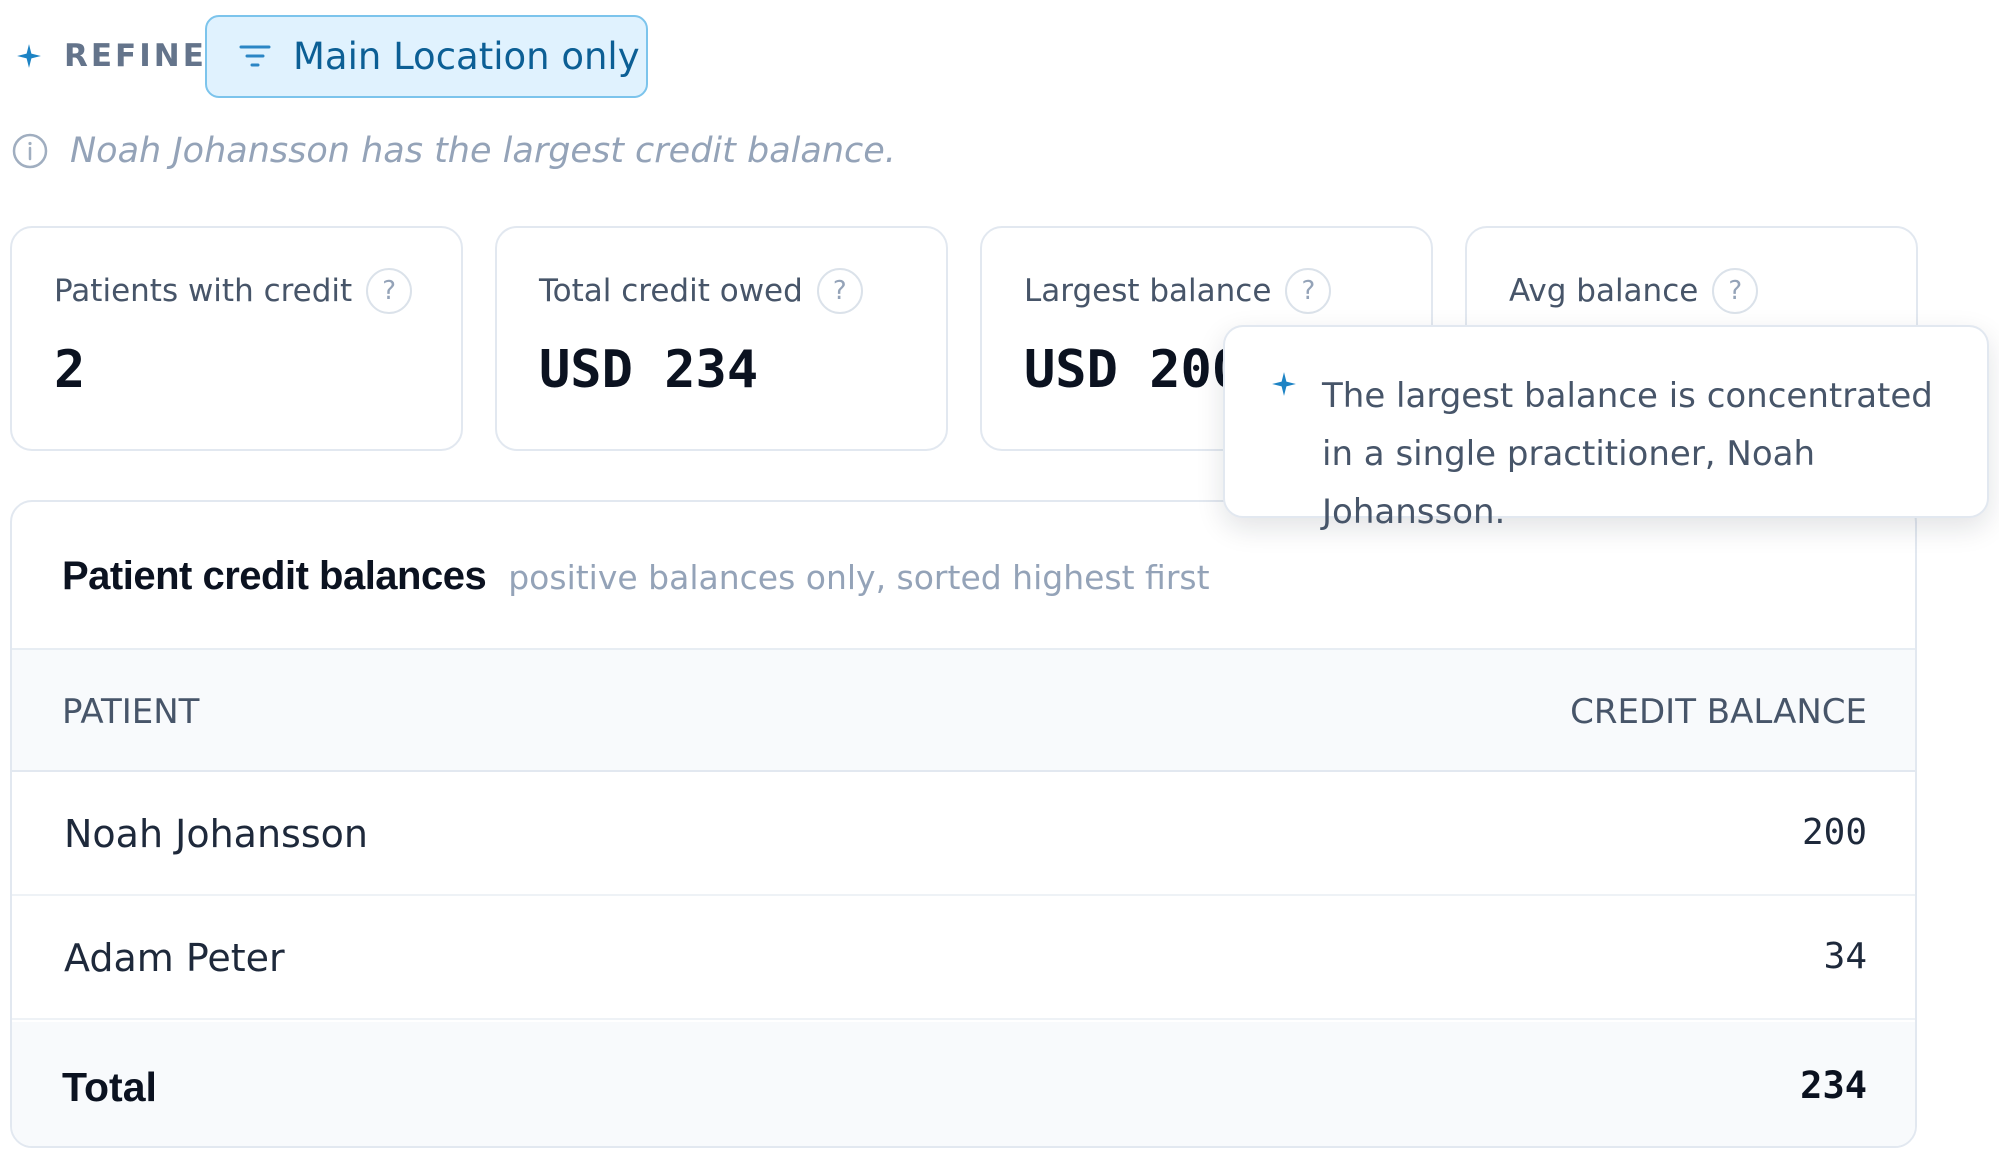 The width and height of the screenshot is (1999, 1157). I want to click on table-total-row: Total 234, so click(963, 1084).